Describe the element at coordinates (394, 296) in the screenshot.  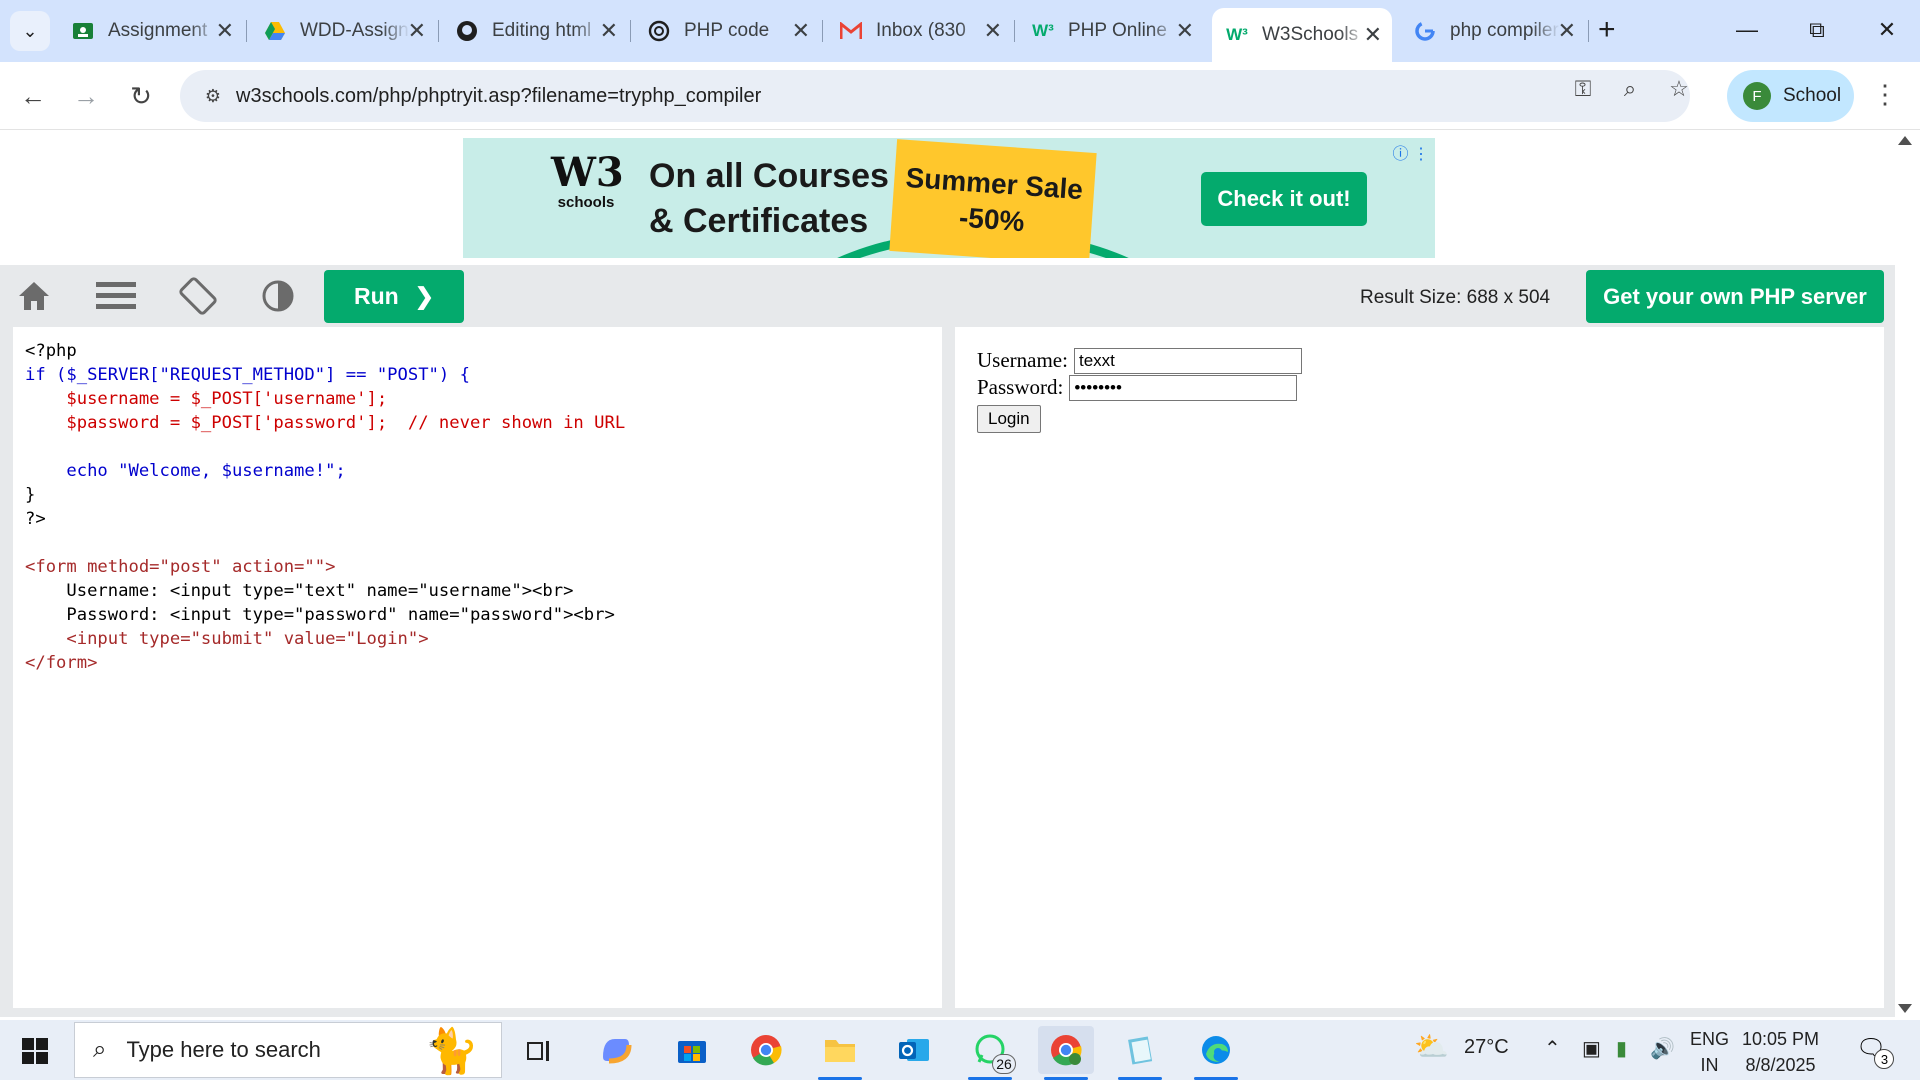
I see `run-button: Run ❯` at that location.